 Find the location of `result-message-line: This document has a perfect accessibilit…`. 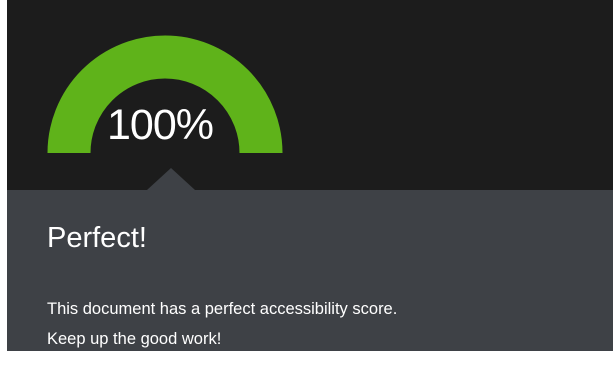

result-message-line: This document has a perfect accessibilit… is located at coordinates (222, 309).